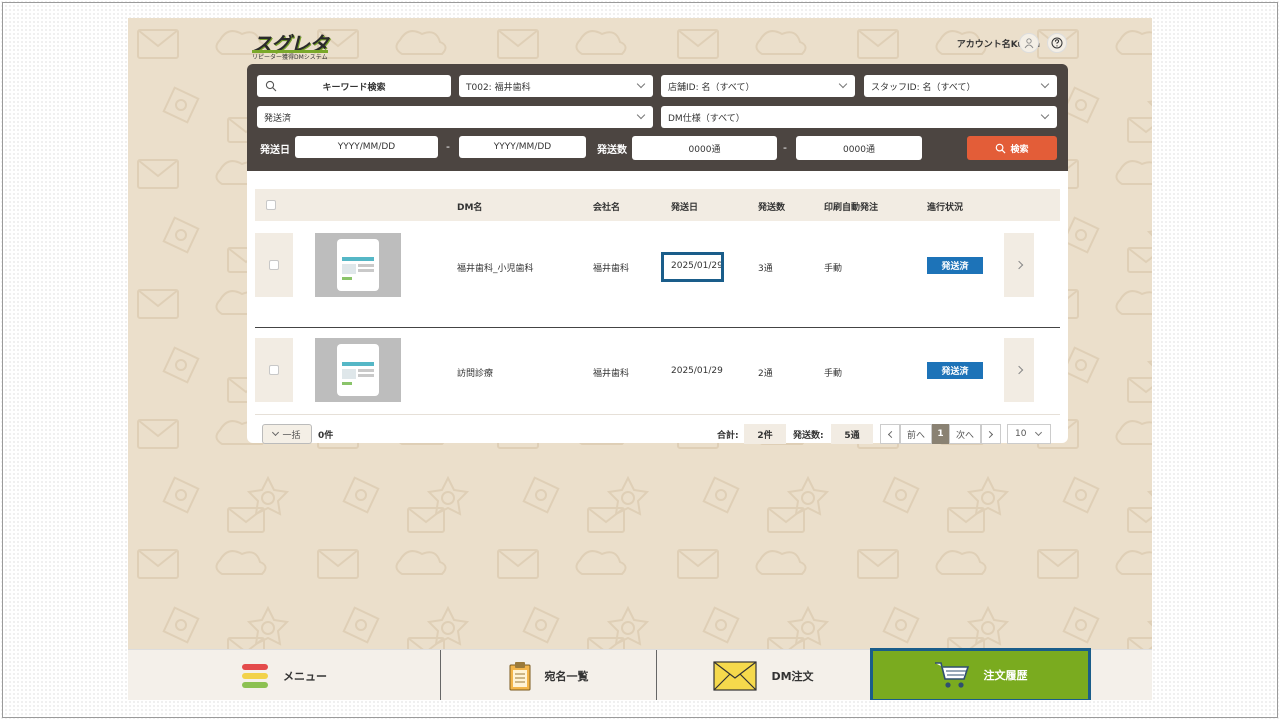  I want to click on selected-count: 0件, so click(326, 436).